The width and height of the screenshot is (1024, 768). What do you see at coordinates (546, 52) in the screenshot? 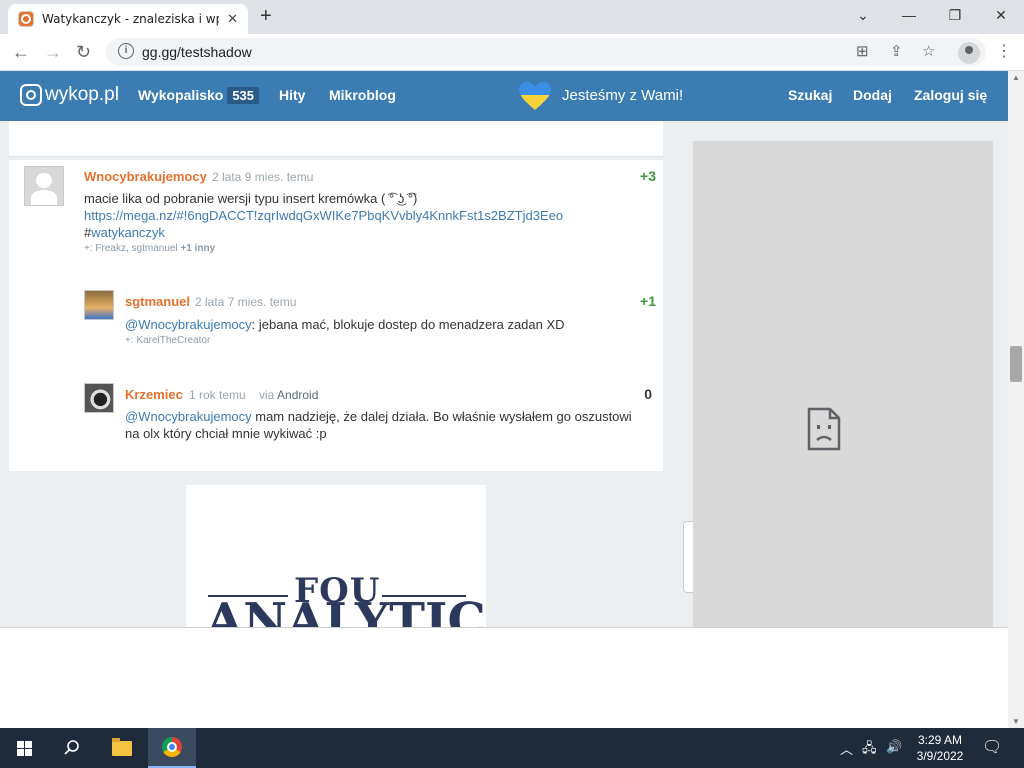
I see `address-bar: i gg.gg/testshadow ⊞ ⇪ ☆` at bounding box center [546, 52].